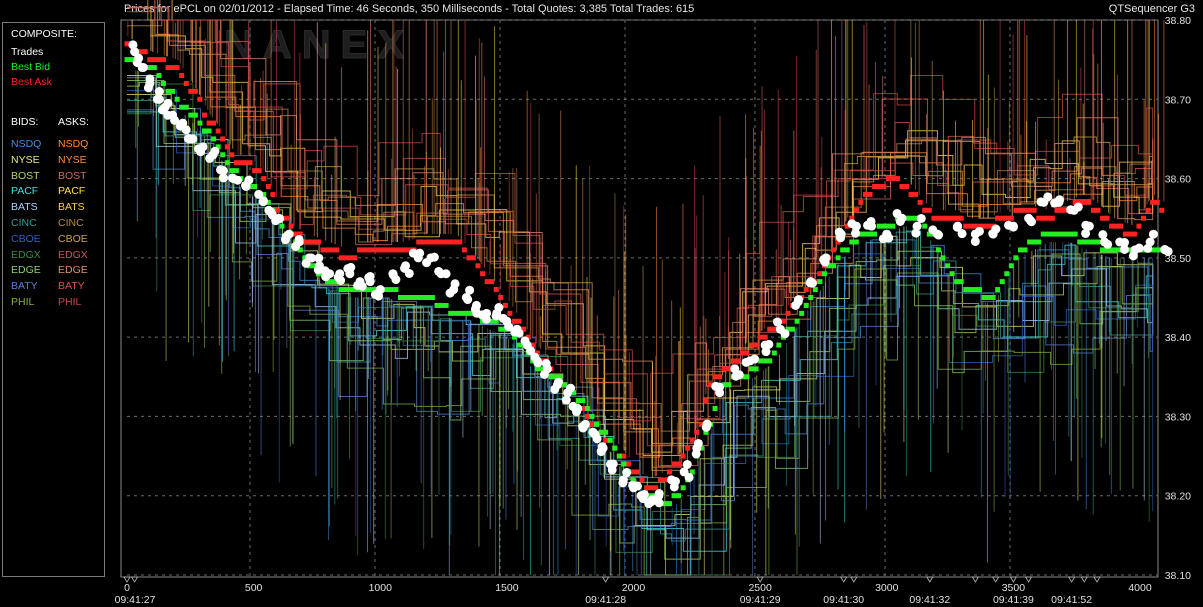 This screenshot has width=1203, height=607. Describe the element at coordinates (605, 579) in the screenshot. I see `time-marker-icon` at that location.